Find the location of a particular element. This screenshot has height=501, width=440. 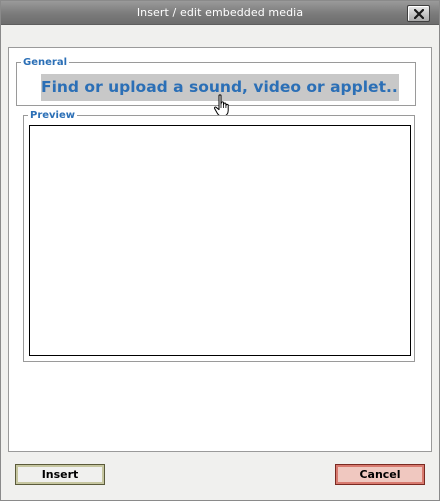

close-icon is located at coordinates (419, 14).